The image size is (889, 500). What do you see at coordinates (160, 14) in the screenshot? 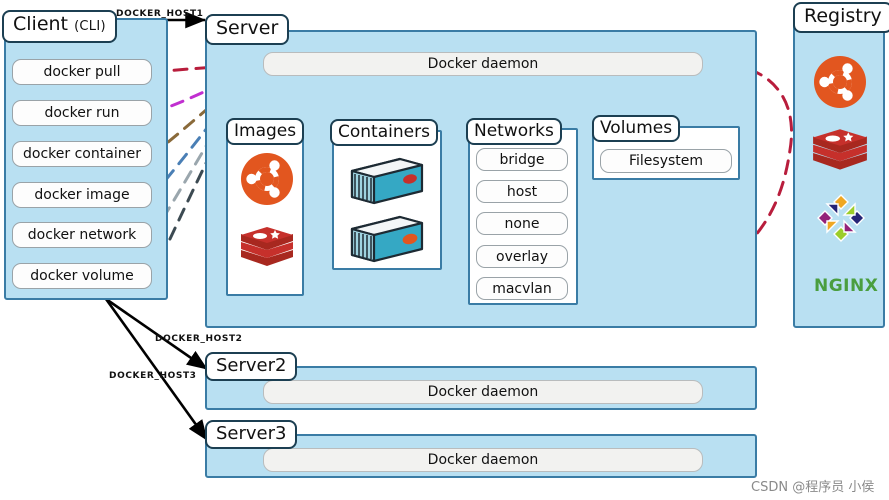
I see `edge-label-docker-host1: DOCKER_HOST1` at bounding box center [160, 14].